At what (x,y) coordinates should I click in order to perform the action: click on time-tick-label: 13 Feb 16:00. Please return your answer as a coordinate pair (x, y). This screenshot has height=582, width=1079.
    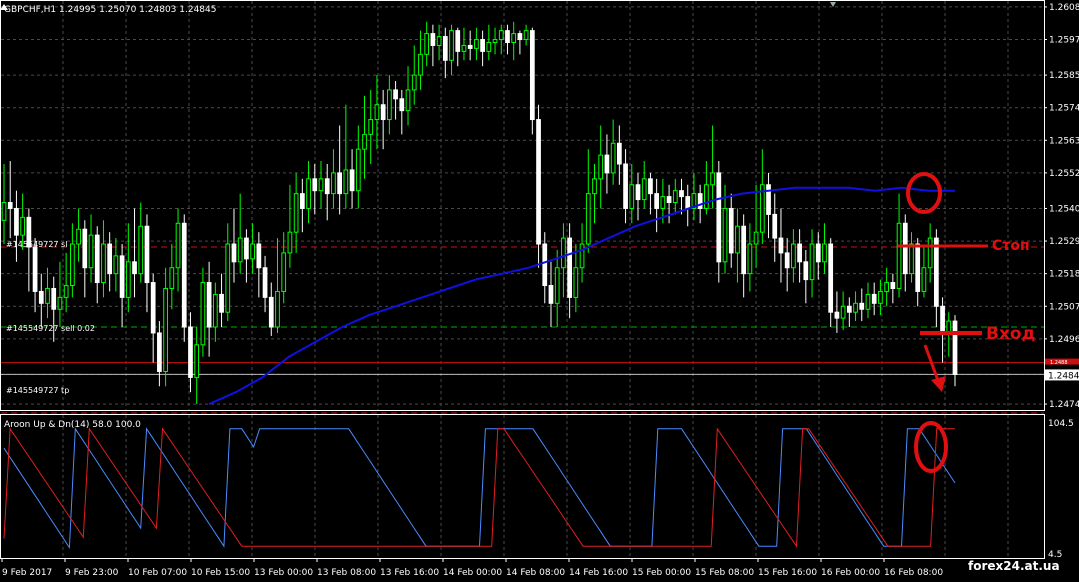
    Looking at the image, I should click on (409, 573).